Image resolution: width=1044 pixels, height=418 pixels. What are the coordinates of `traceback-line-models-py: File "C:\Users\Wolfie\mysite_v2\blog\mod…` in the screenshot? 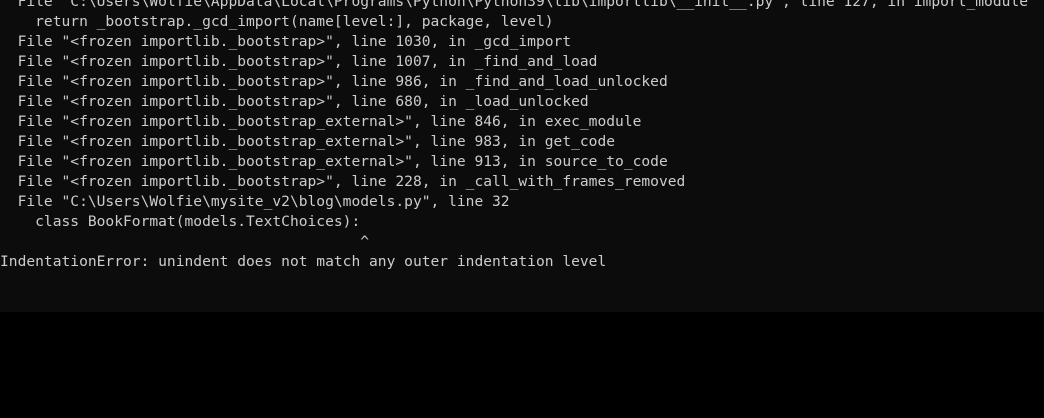 It's located at (255, 201).